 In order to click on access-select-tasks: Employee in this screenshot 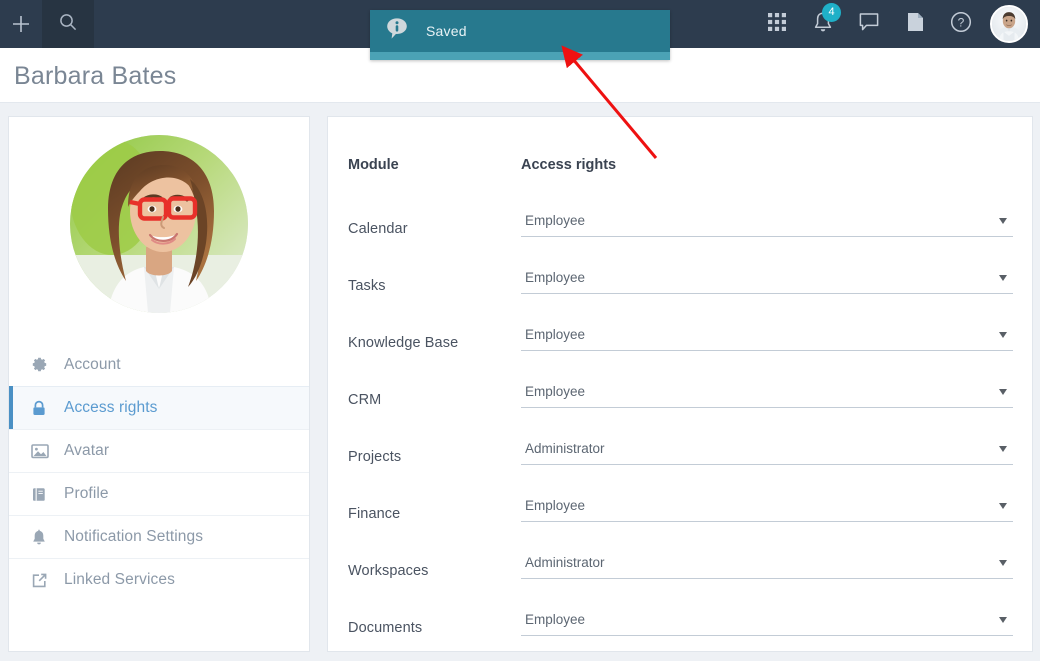, I will do `click(767, 280)`.